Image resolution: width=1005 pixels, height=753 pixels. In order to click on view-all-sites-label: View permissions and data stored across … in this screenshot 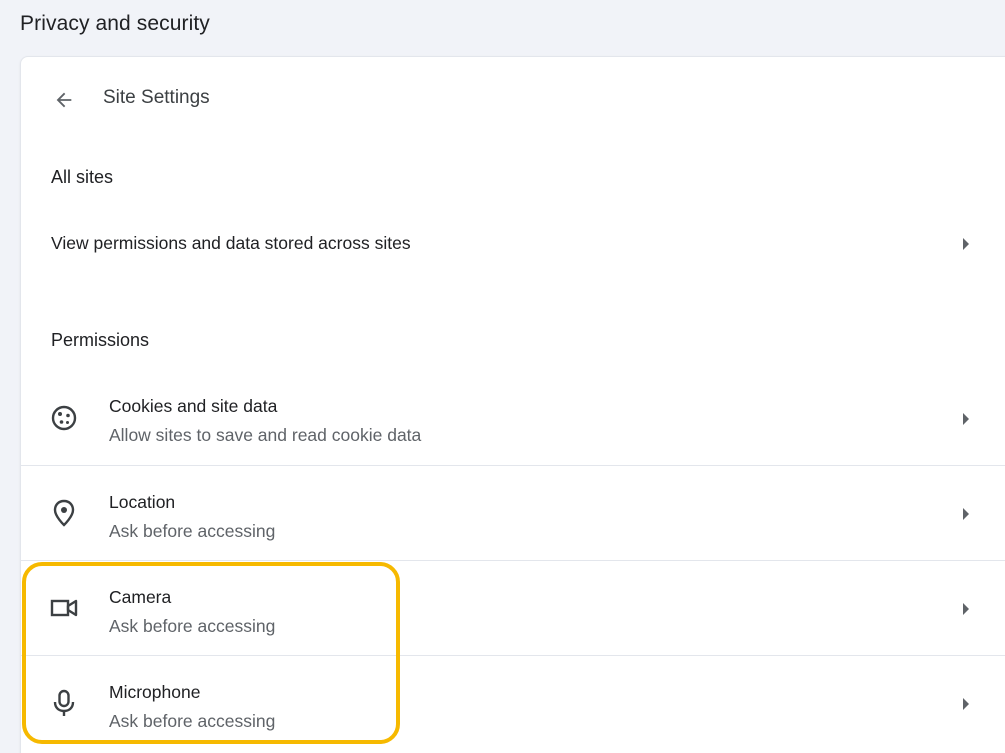, I will do `click(231, 243)`.